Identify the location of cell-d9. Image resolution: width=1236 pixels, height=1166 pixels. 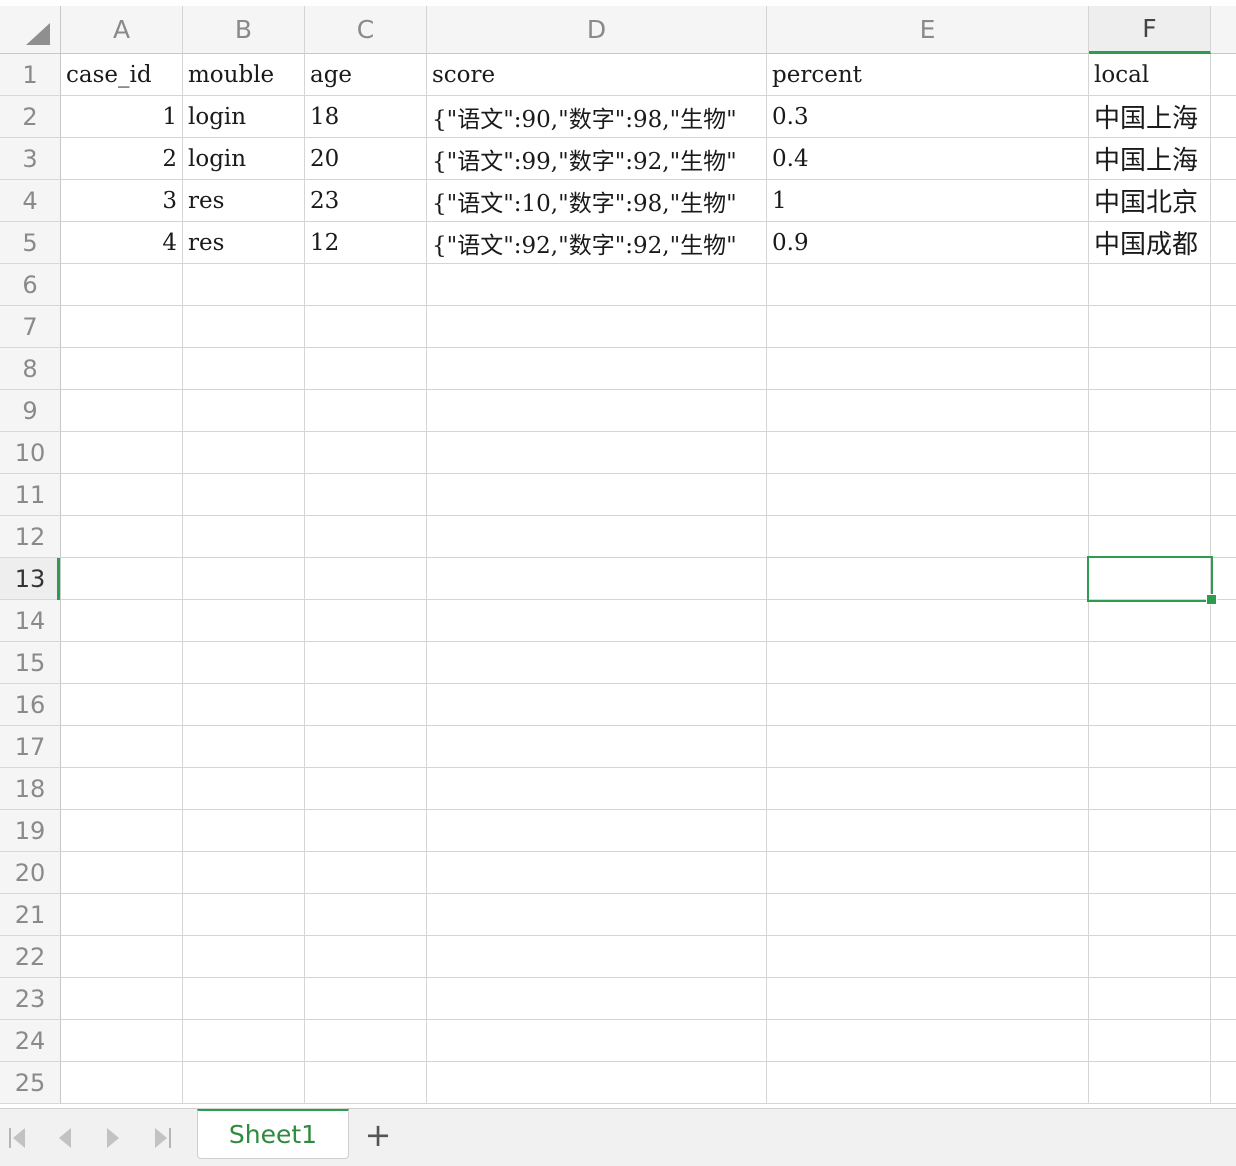
(597, 411).